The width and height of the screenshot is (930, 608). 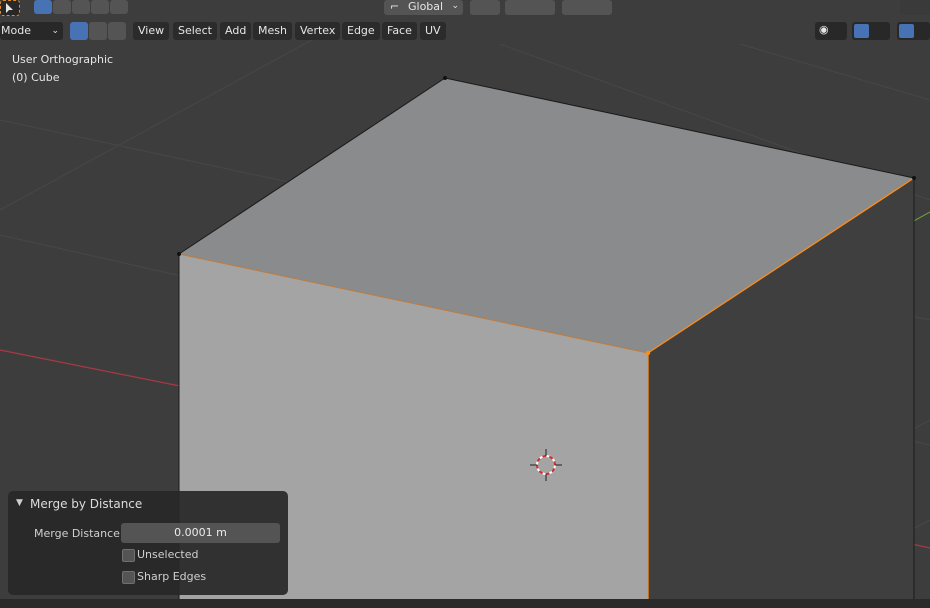 I want to click on select-intersect-icon, so click(x=119, y=7).